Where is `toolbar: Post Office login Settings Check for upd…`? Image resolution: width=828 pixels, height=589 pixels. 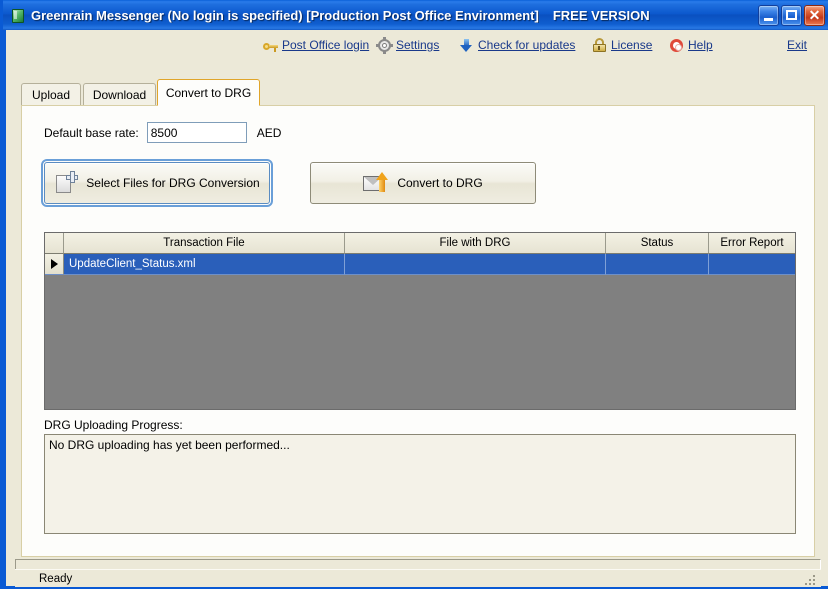 toolbar: Post Office login Settings Check for upd… is located at coordinates (417, 46).